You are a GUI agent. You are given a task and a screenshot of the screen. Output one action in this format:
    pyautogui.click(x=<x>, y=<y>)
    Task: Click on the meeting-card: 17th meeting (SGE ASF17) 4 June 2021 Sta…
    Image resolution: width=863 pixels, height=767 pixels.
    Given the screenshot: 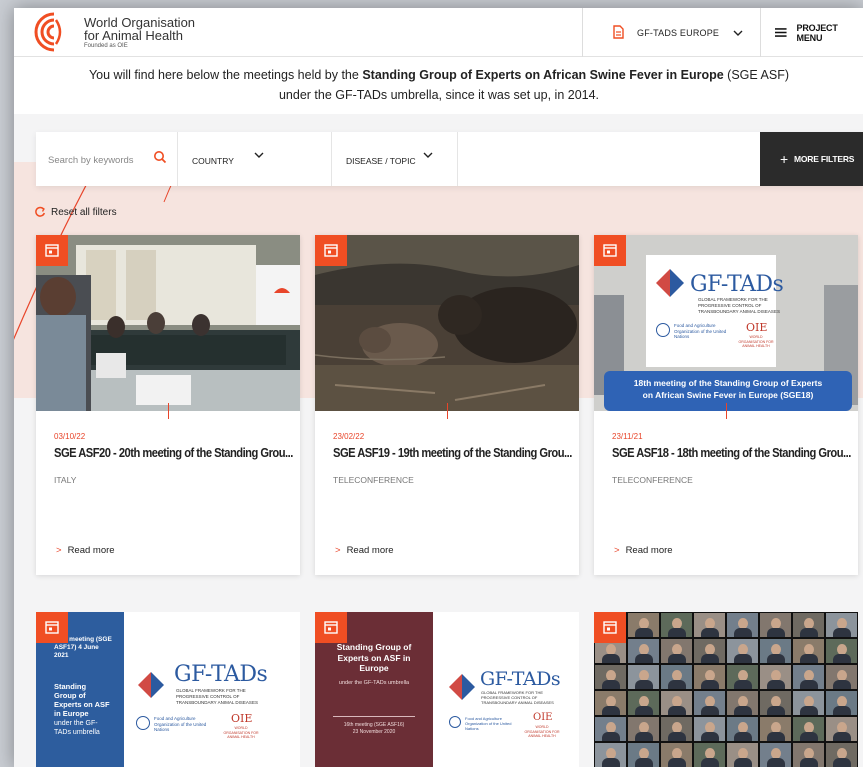 What is the action you would take?
    pyautogui.click(x=168, y=689)
    